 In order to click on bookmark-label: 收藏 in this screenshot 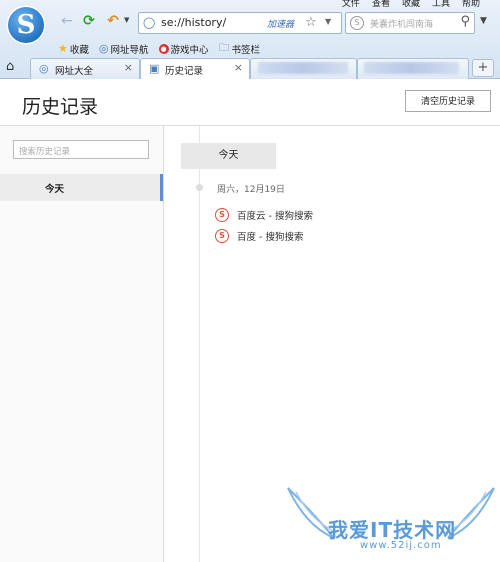, I will do `click(79, 50)`.